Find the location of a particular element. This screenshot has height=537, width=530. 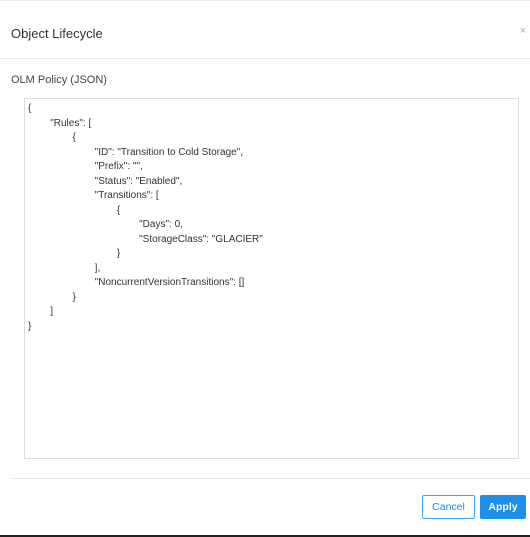

close-icon: × is located at coordinates (523, 31).